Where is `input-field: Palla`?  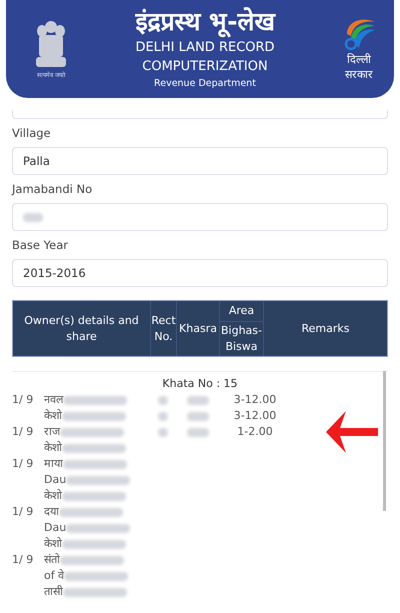 input-field: Palla is located at coordinates (200, 161).